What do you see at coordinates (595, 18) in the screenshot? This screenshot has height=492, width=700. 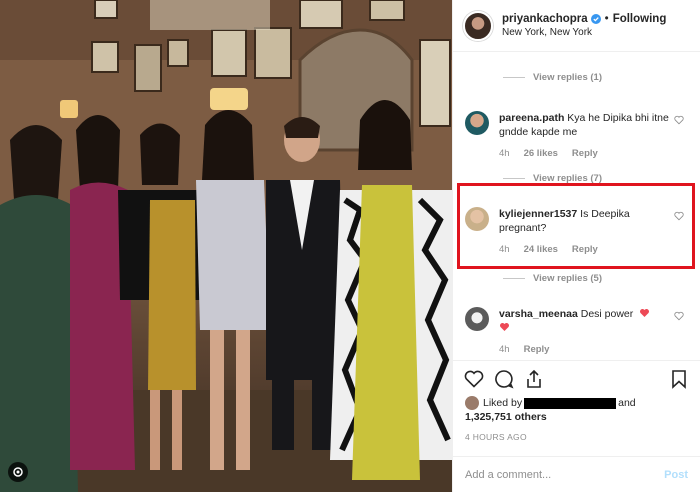 I see `verified-icon` at bounding box center [595, 18].